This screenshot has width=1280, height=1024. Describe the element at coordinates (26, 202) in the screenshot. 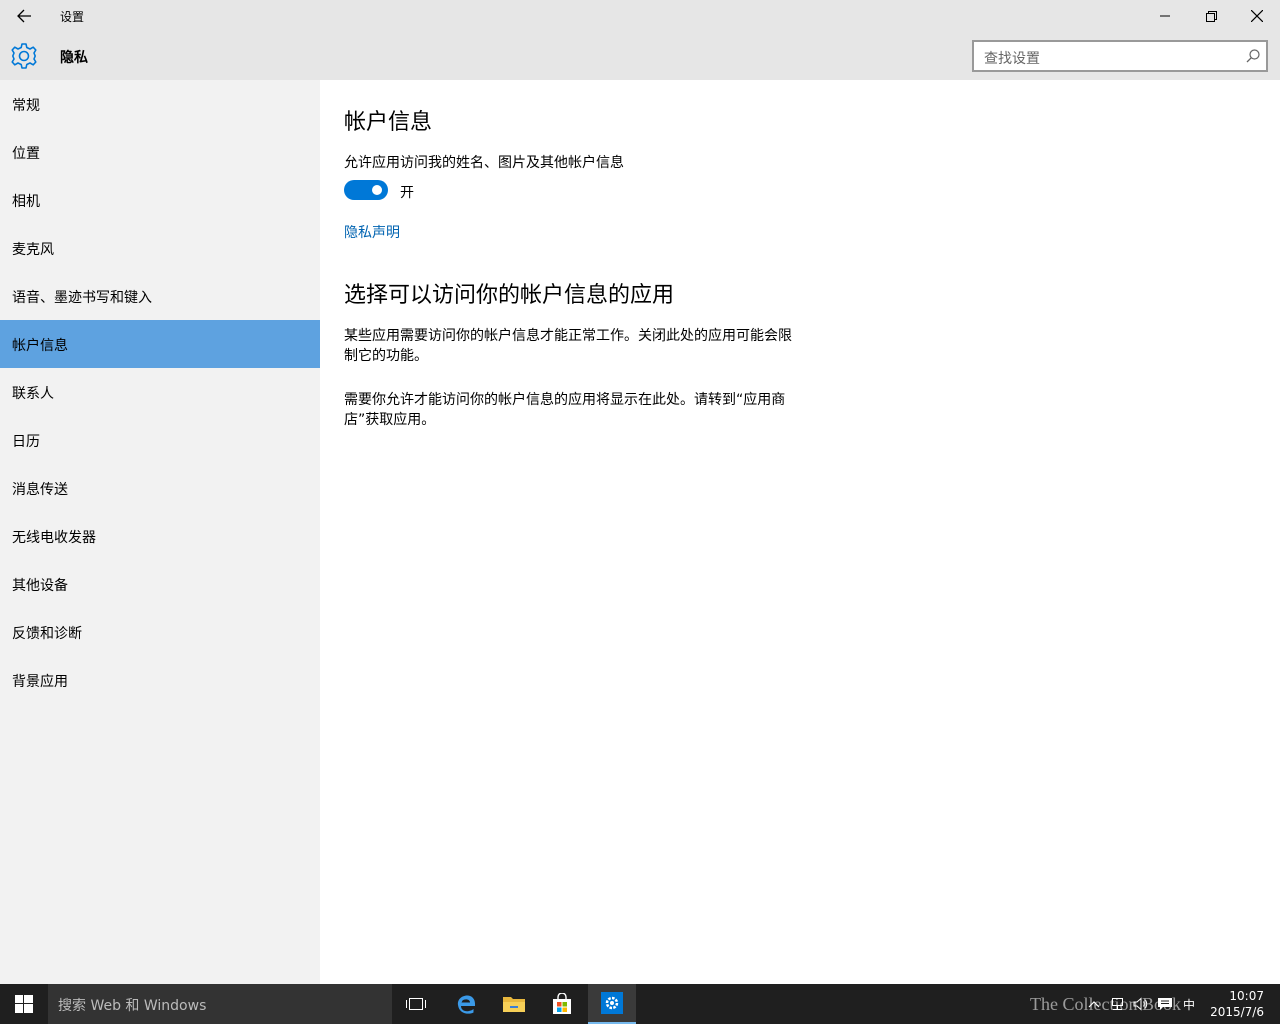

I see `sidebar-item-label: 相机` at that location.